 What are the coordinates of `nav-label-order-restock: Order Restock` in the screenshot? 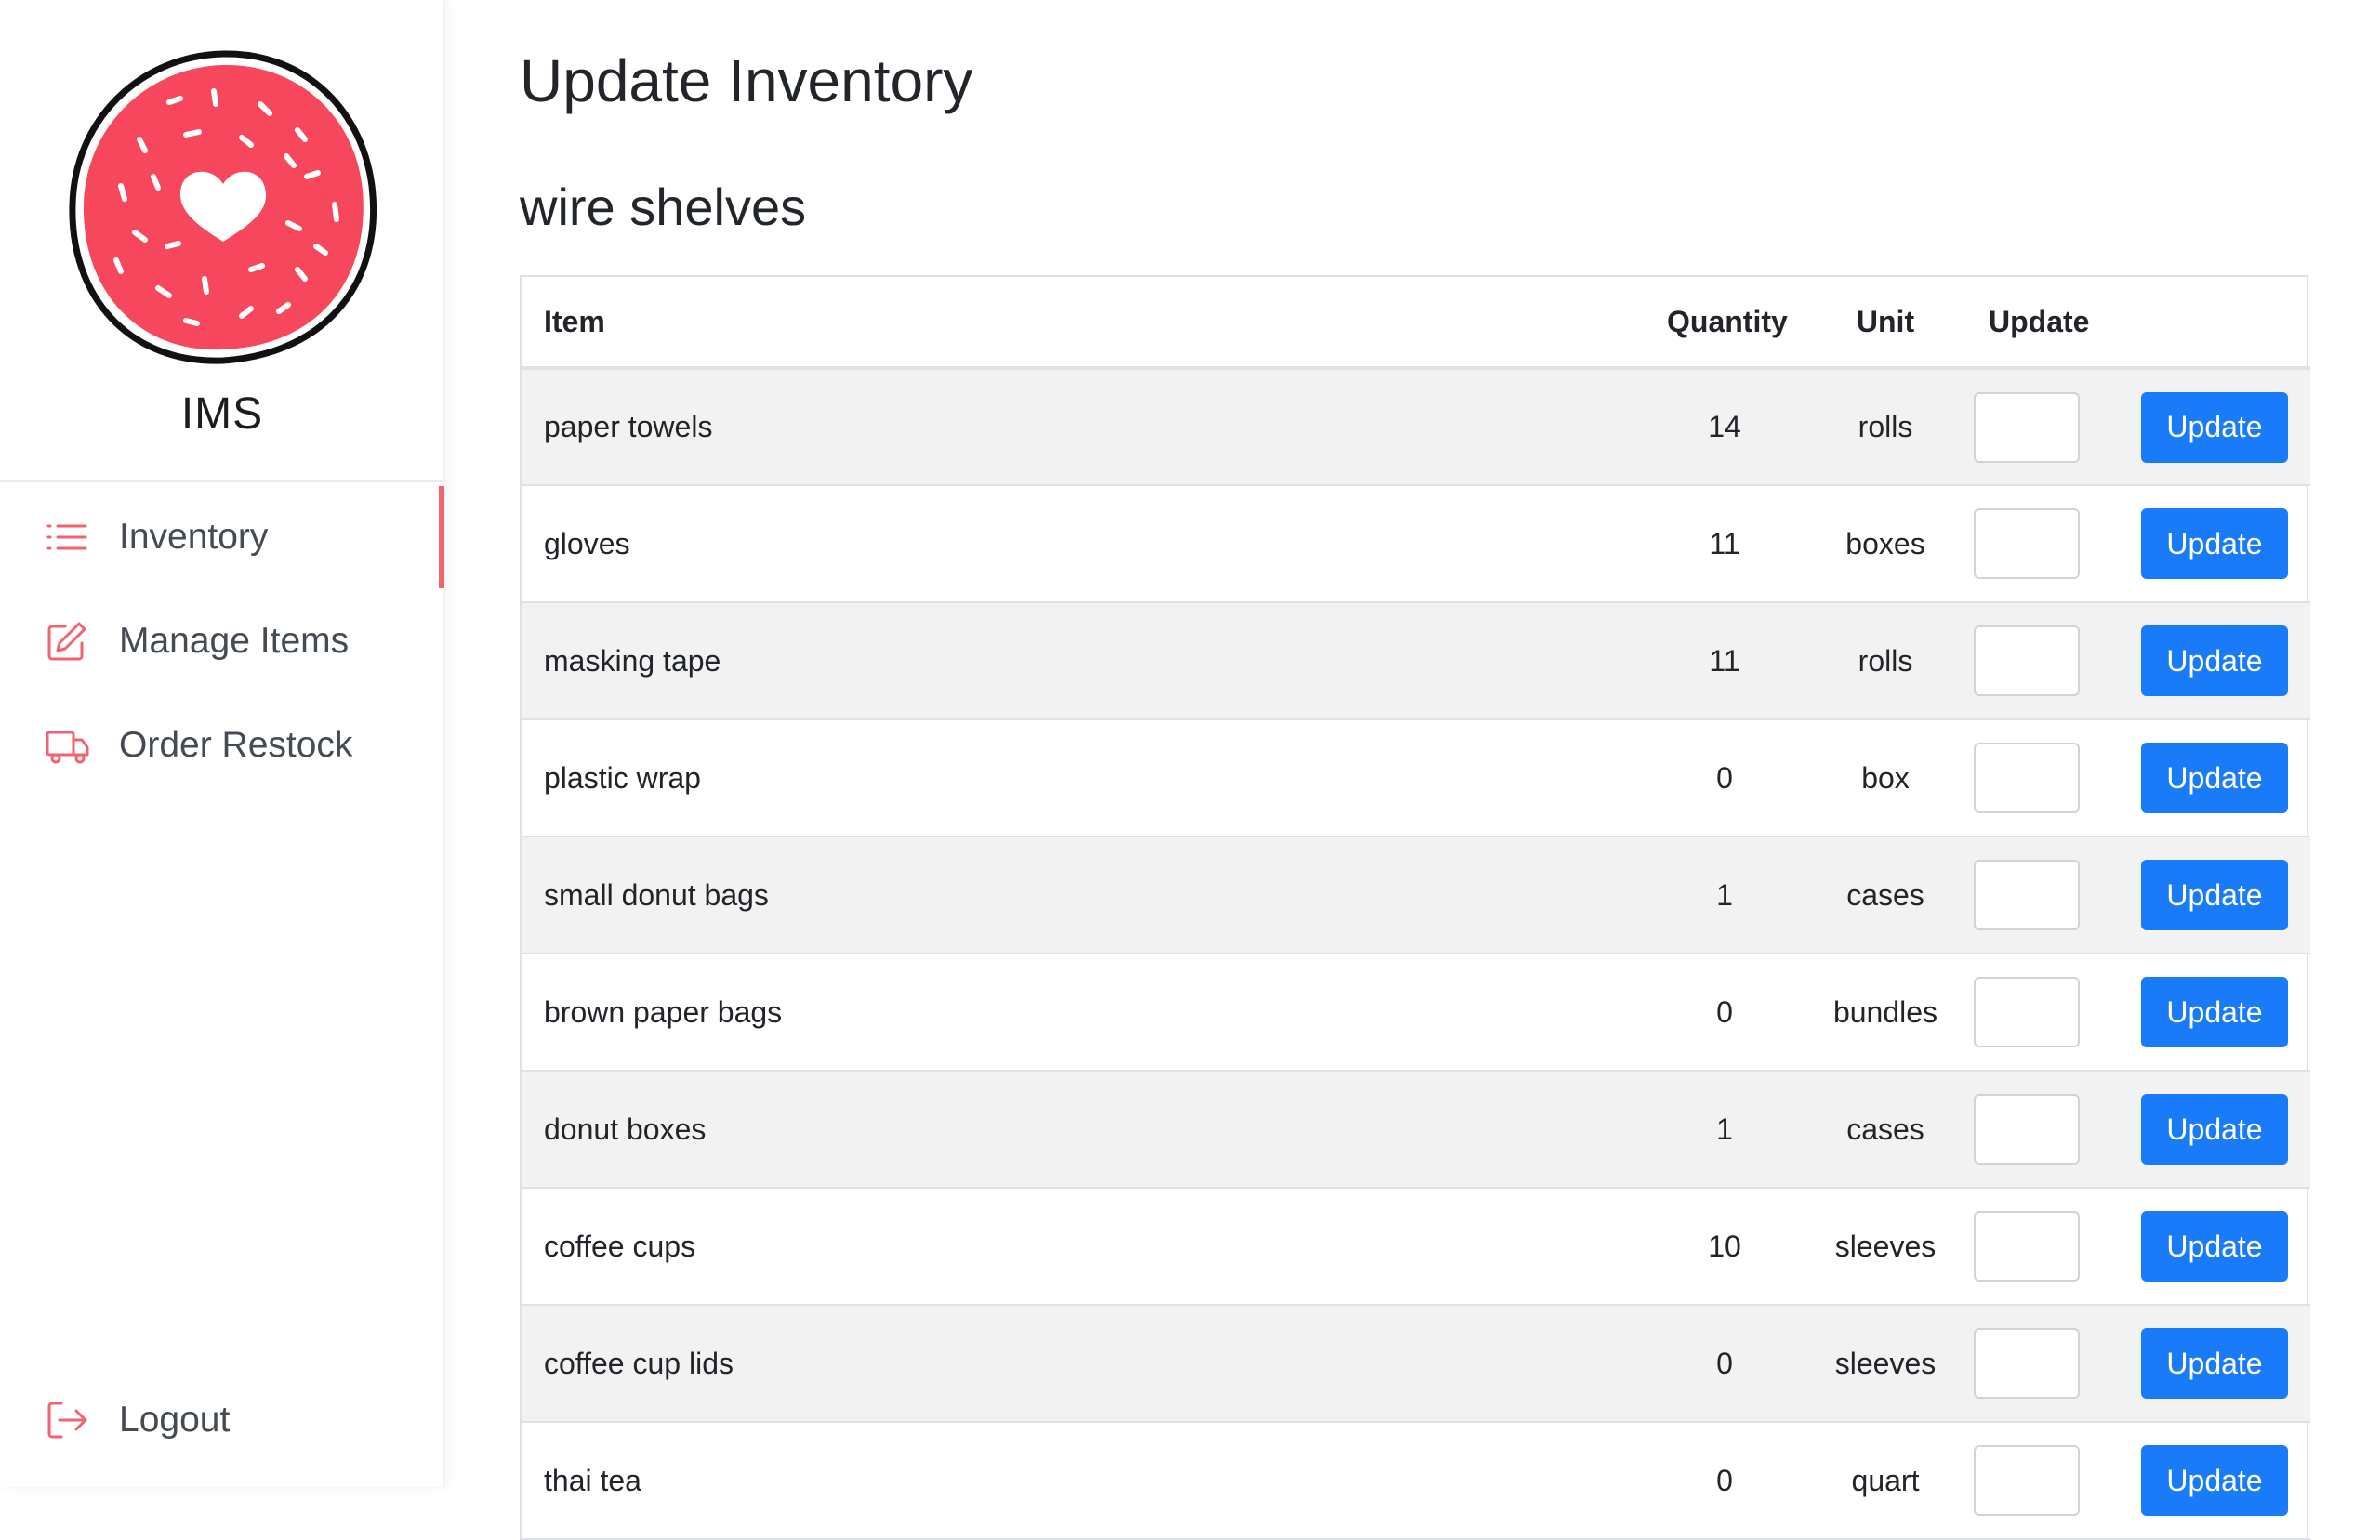 It's located at (236, 745).